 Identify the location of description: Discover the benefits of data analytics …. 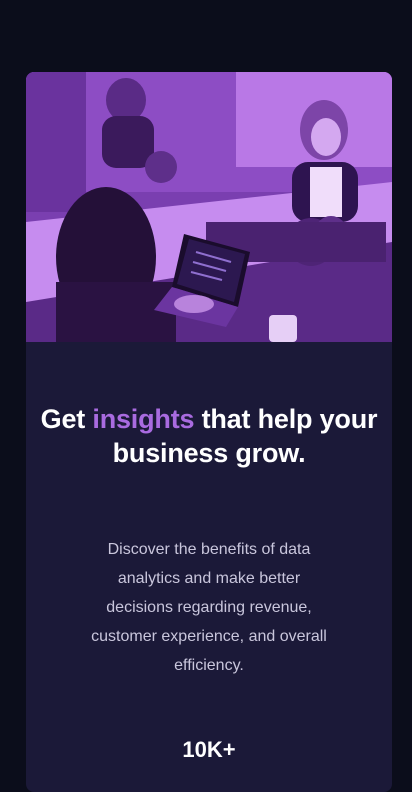
(209, 607).